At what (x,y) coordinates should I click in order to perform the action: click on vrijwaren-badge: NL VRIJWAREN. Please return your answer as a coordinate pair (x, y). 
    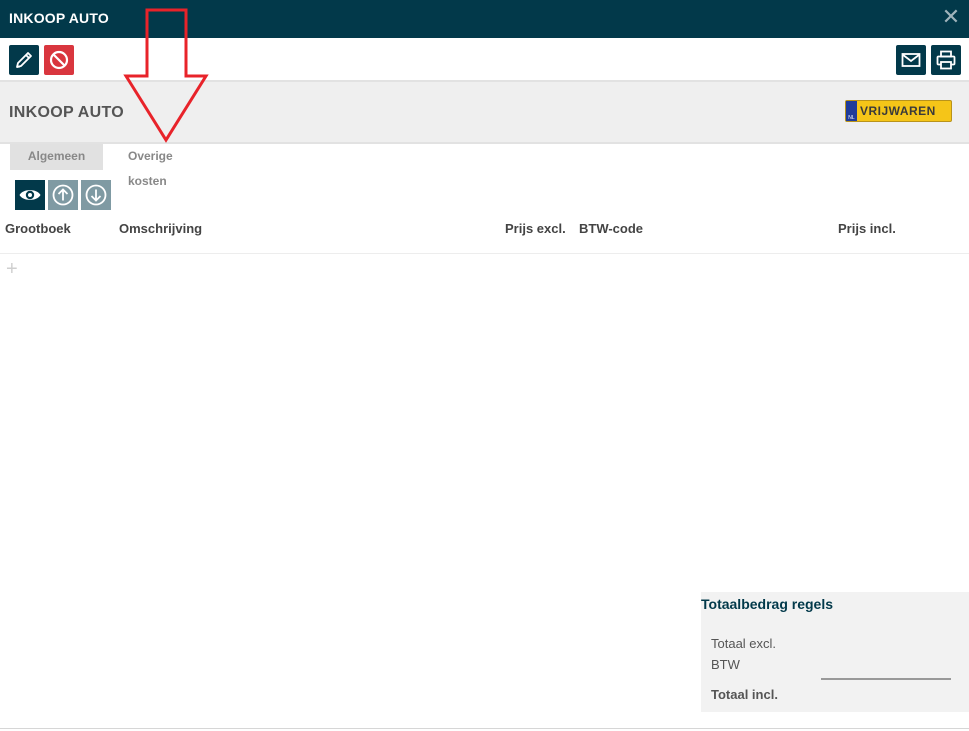
    Looking at the image, I should click on (898, 111).